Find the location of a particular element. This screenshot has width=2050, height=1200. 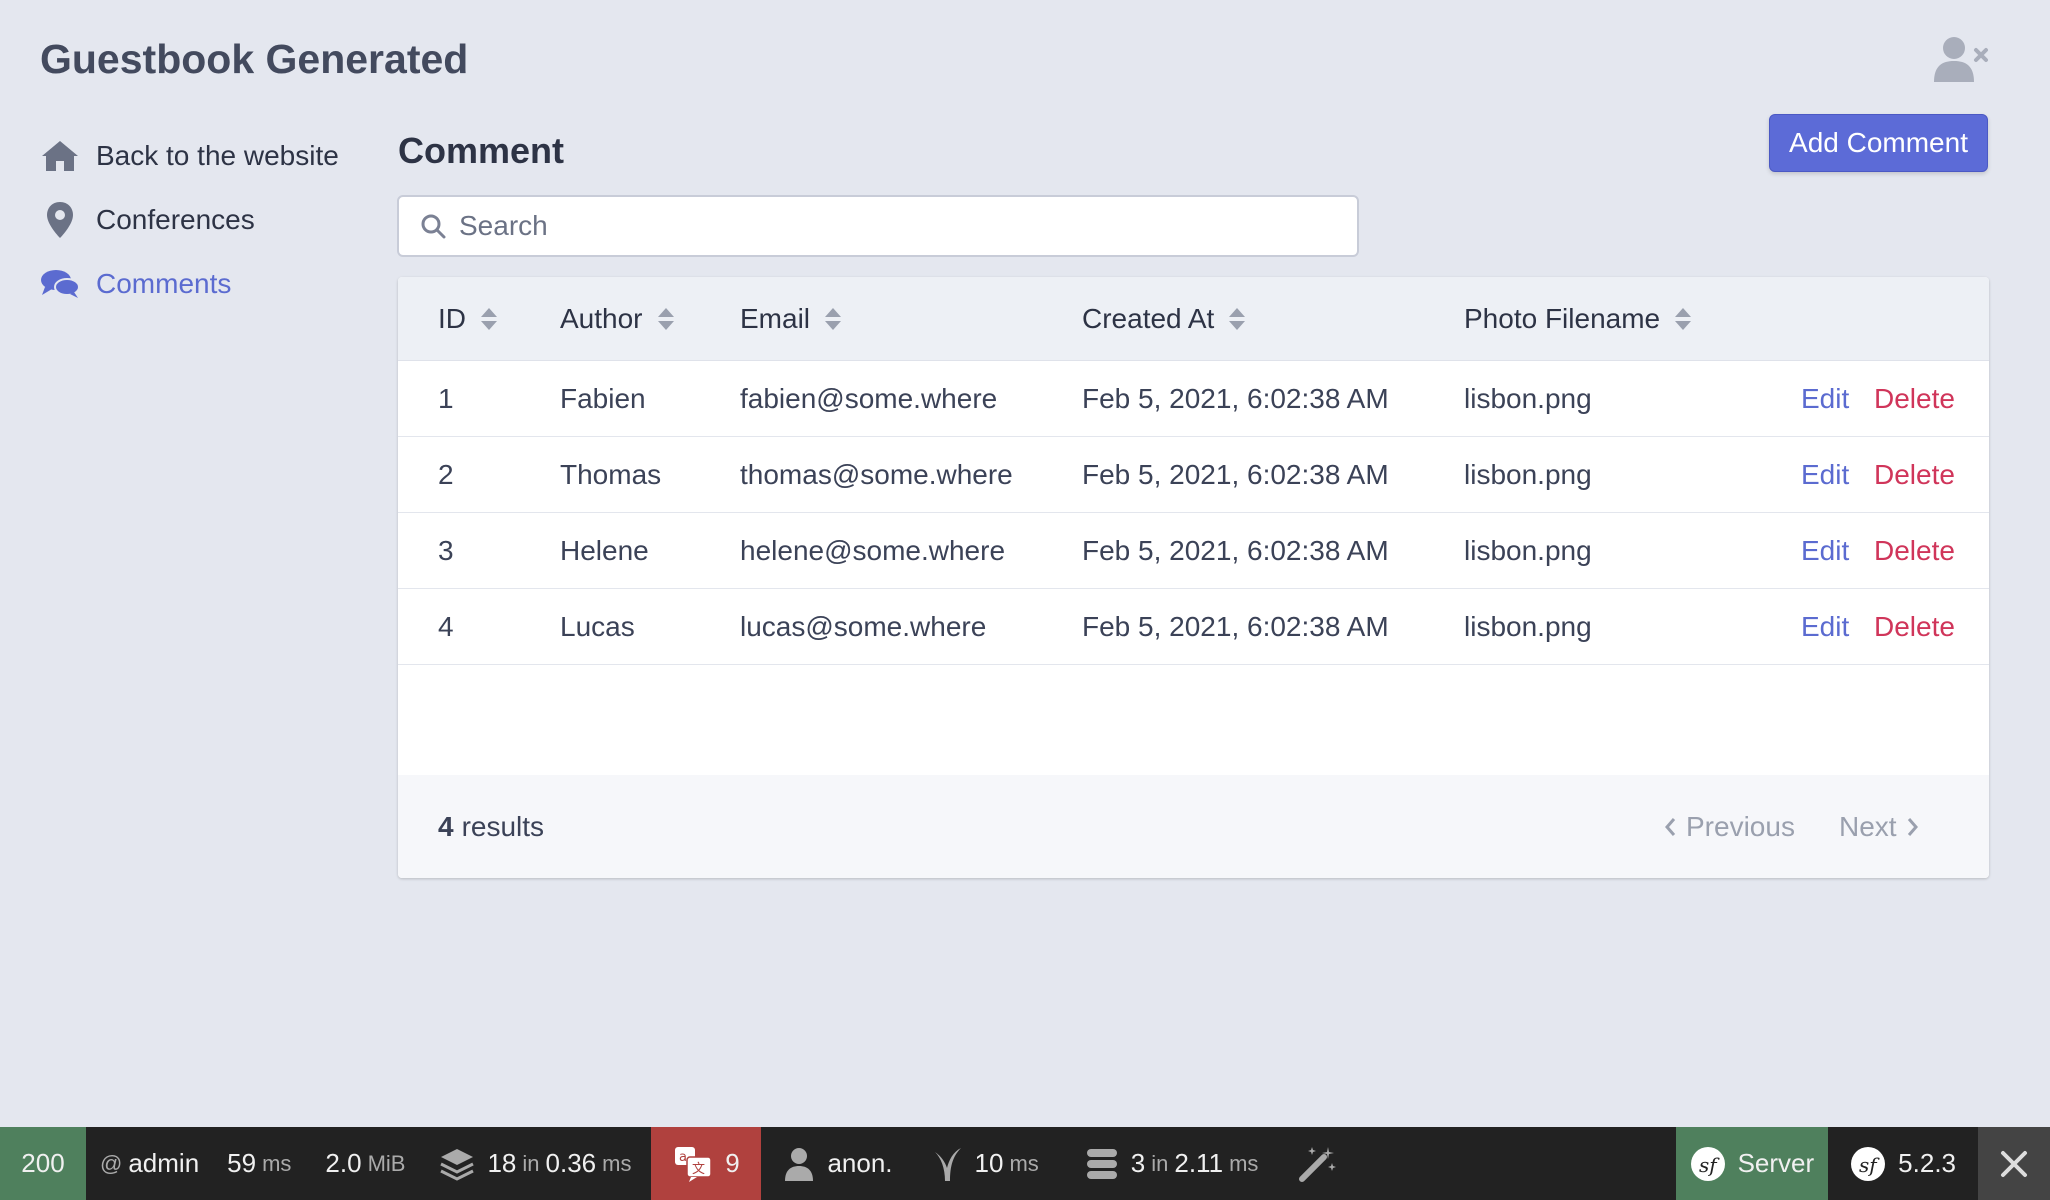

close-icon is located at coordinates (2014, 1163).